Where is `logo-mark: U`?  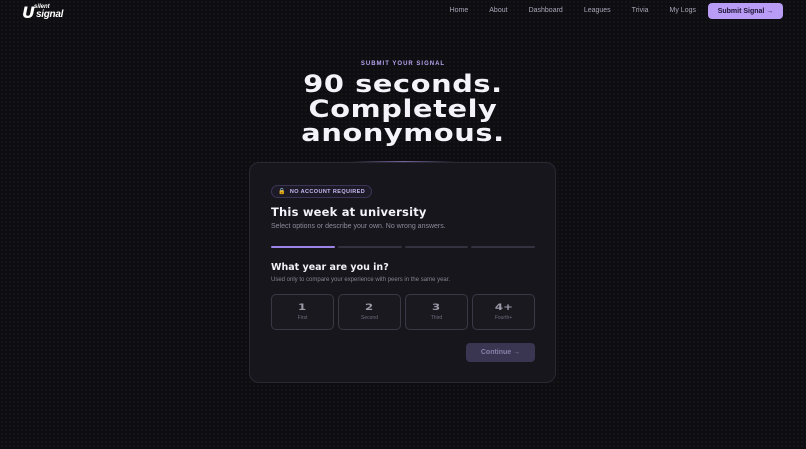
logo-mark: U is located at coordinates (28, 12).